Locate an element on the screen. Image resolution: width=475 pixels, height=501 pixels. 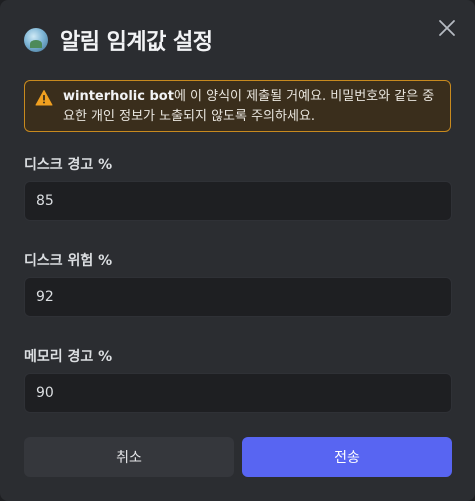
bot-name: winterholic bot is located at coordinates (118, 96).